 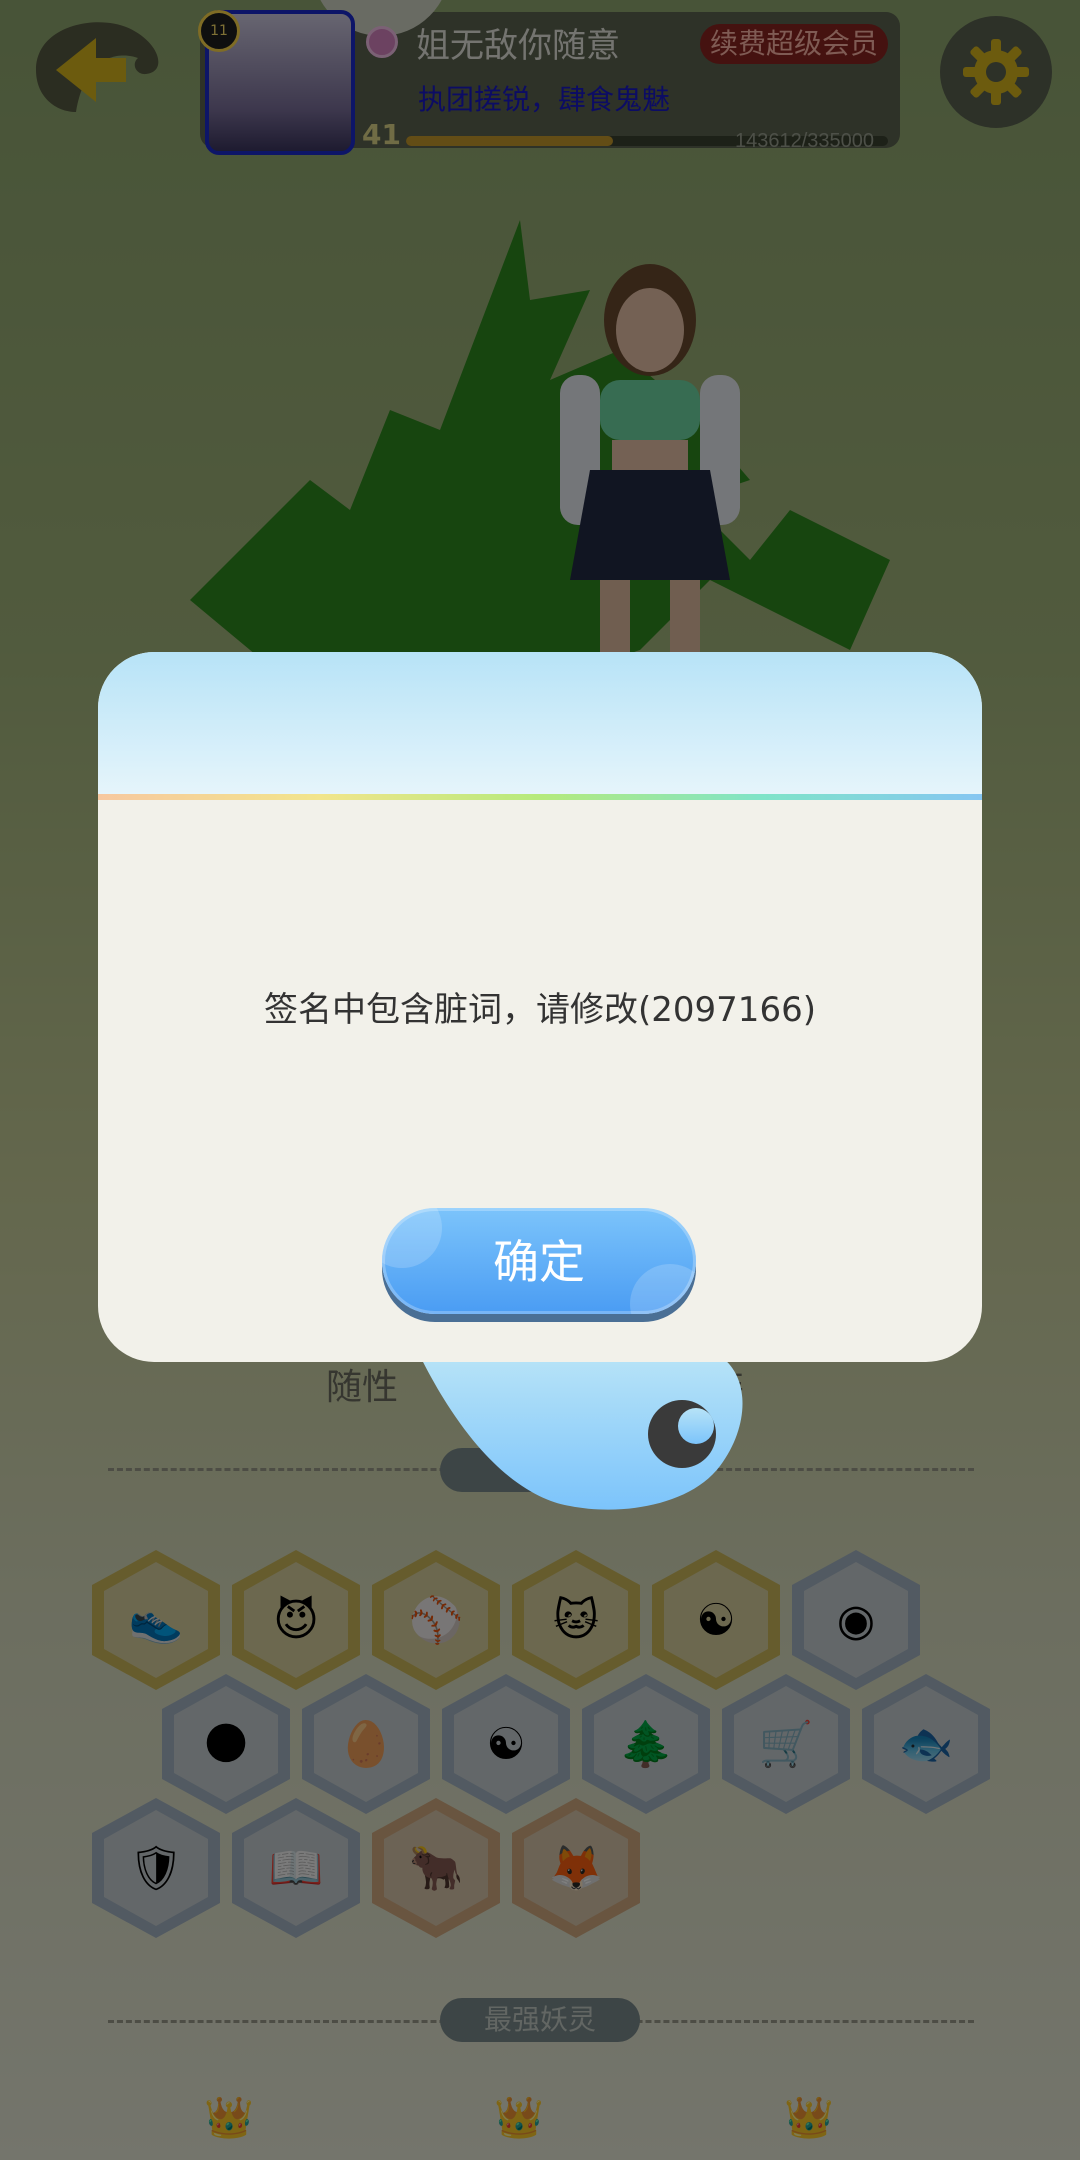 What do you see at coordinates (540, 1010) in the screenshot?
I see `dialog-message: 签名中包含脏词，请修改(2097166)` at bounding box center [540, 1010].